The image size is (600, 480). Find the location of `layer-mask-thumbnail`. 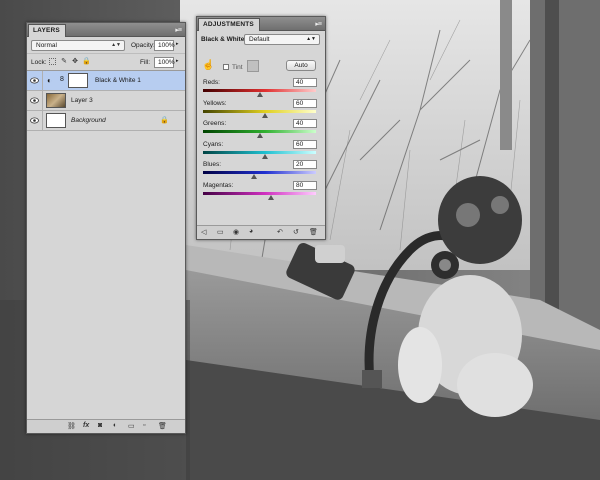

layer-mask-thumbnail is located at coordinates (78, 80).